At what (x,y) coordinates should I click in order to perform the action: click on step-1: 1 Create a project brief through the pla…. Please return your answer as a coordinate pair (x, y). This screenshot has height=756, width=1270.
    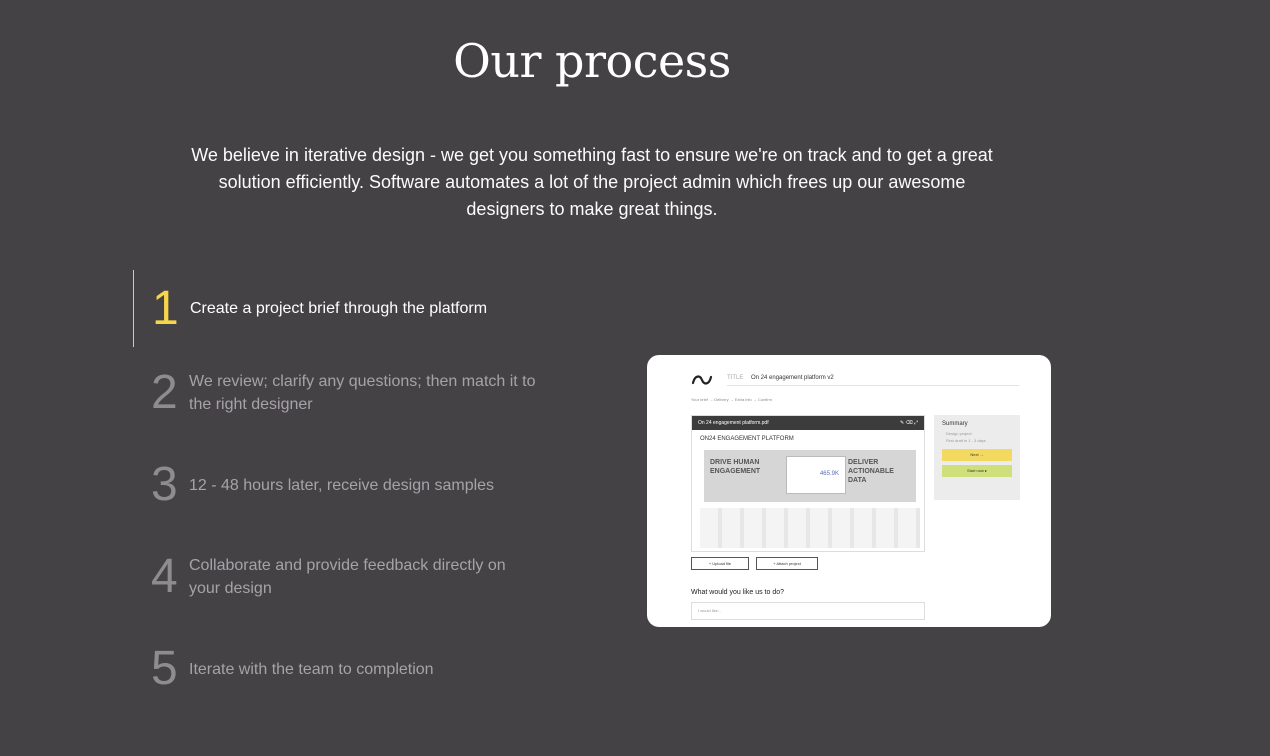
    Looking at the image, I should click on (348, 308).